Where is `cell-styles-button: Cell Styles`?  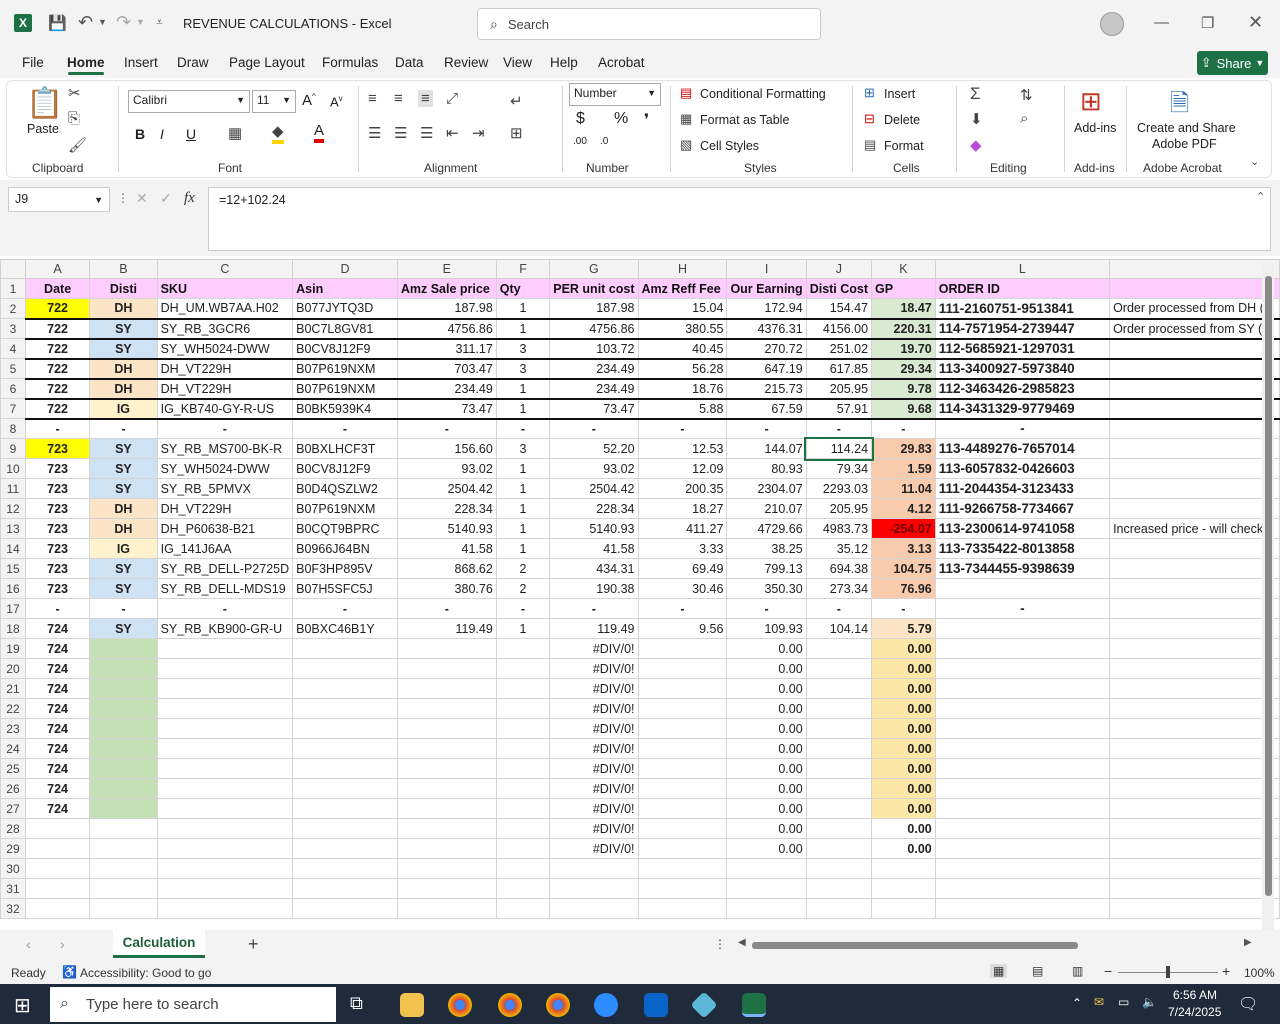
cell-styles-button: Cell Styles is located at coordinates (729, 146).